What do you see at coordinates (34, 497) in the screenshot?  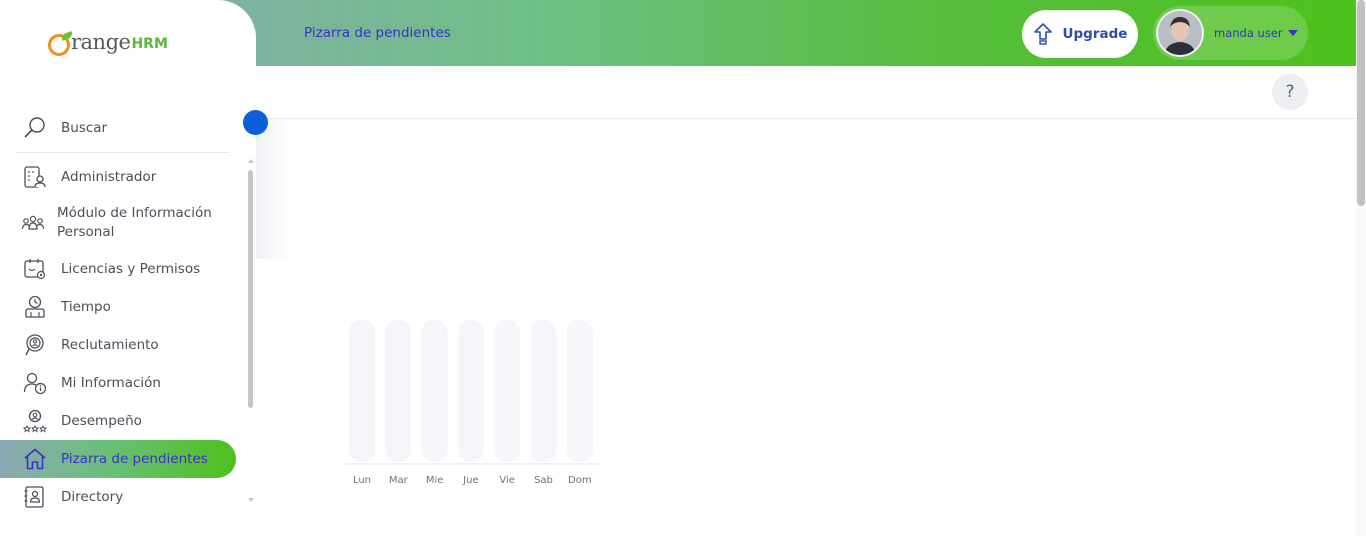 I see `directory-icon` at bounding box center [34, 497].